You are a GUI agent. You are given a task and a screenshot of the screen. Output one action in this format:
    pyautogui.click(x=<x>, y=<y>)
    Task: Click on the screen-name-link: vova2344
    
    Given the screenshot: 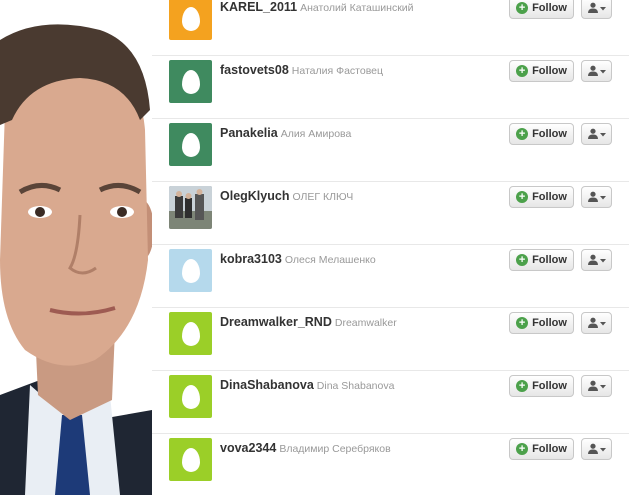 What is the action you would take?
    pyautogui.click(x=248, y=448)
    